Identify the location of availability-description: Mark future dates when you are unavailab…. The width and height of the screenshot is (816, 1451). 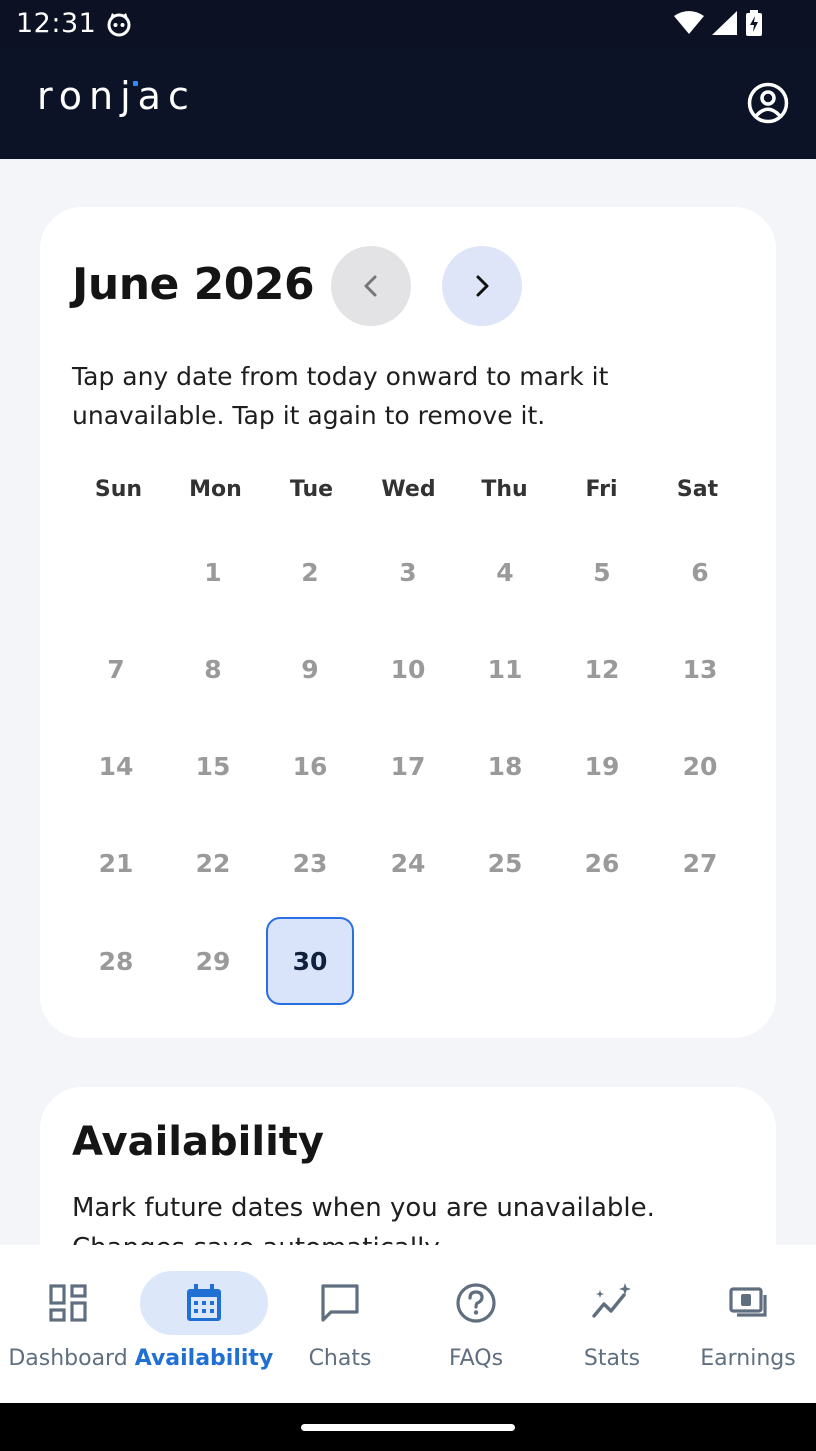
(363, 1219).